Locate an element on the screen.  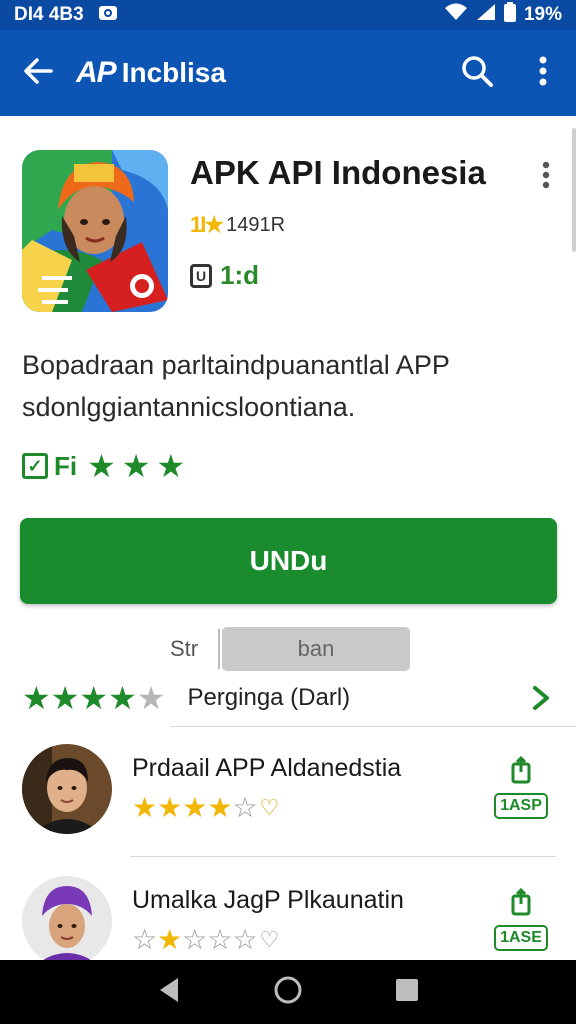
segmented-toggle: Str ban is located at coordinates (280, 649).